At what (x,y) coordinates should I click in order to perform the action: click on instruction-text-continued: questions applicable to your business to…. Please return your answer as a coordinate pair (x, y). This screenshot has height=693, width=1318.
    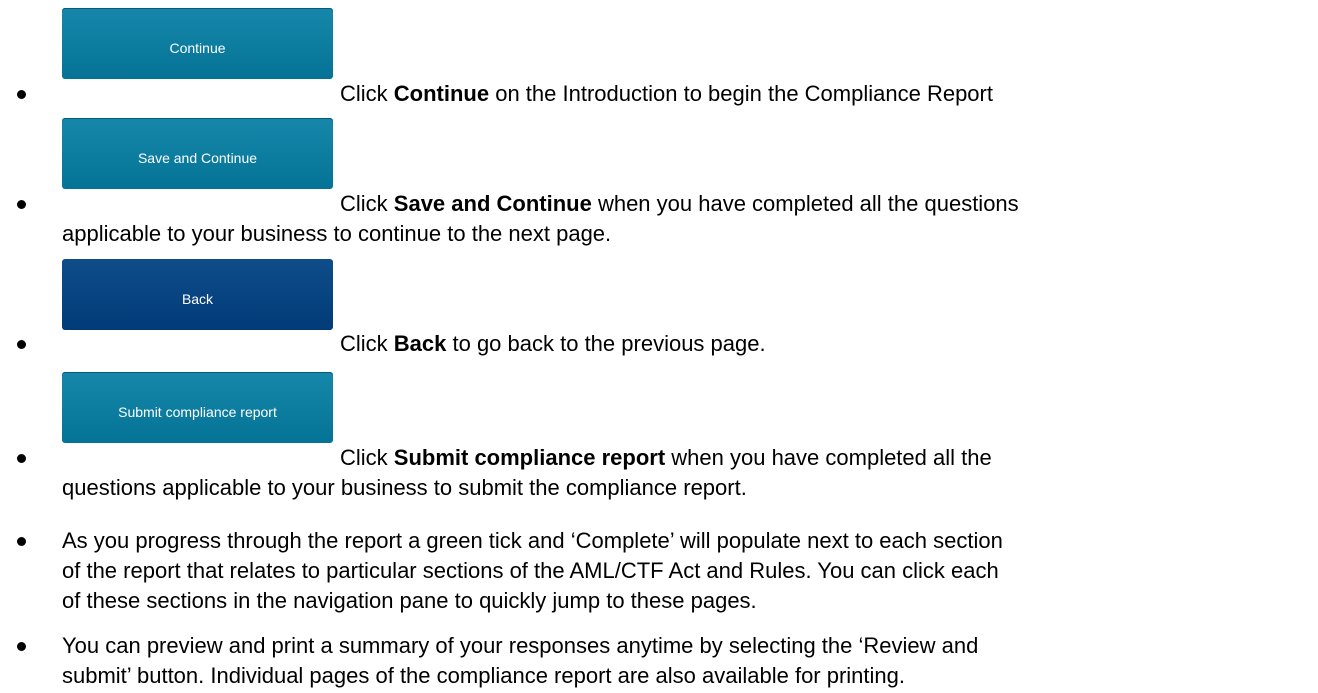
    Looking at the image, I should click on (404, 487).